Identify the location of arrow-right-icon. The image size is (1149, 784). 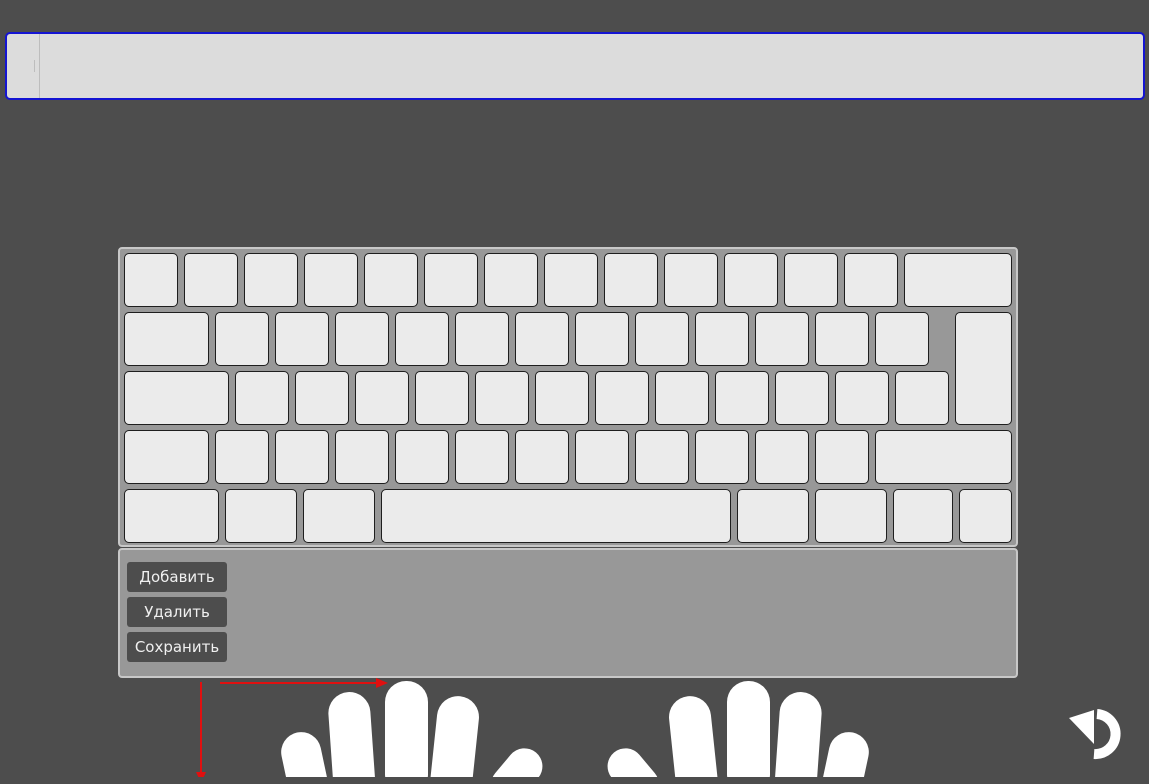
(304, 683).